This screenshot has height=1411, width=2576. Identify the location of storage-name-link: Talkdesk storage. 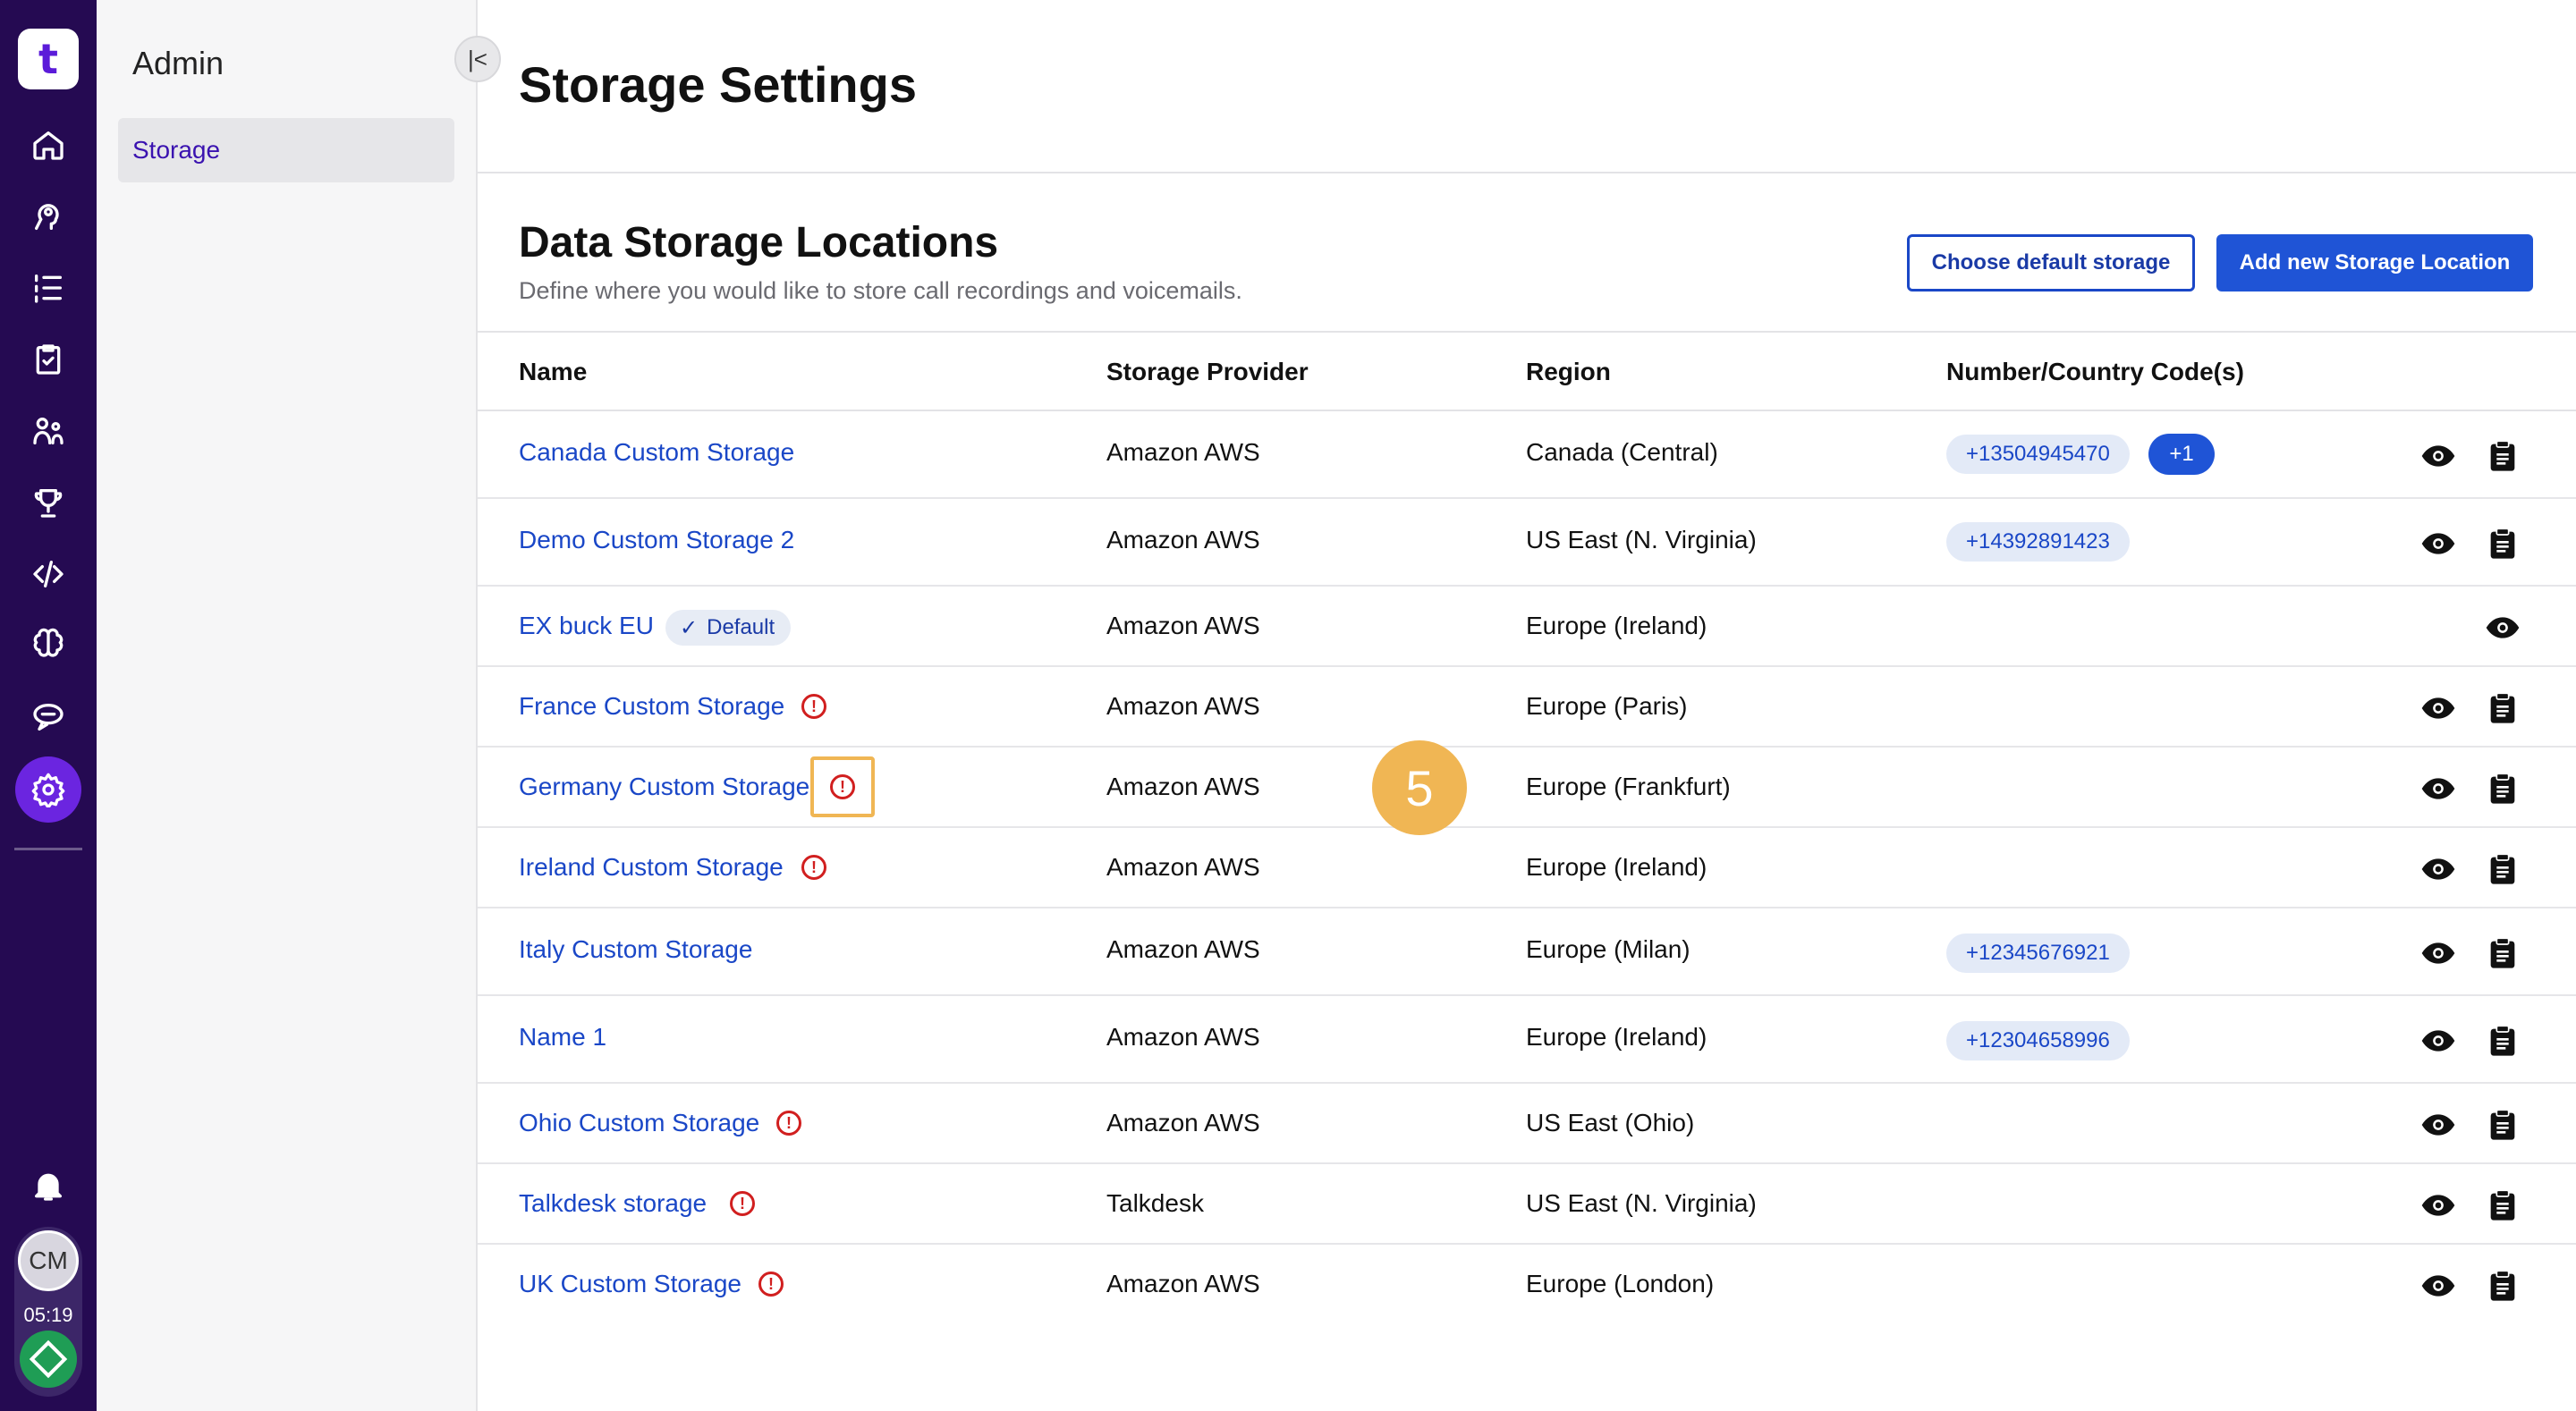
(613, 1203).